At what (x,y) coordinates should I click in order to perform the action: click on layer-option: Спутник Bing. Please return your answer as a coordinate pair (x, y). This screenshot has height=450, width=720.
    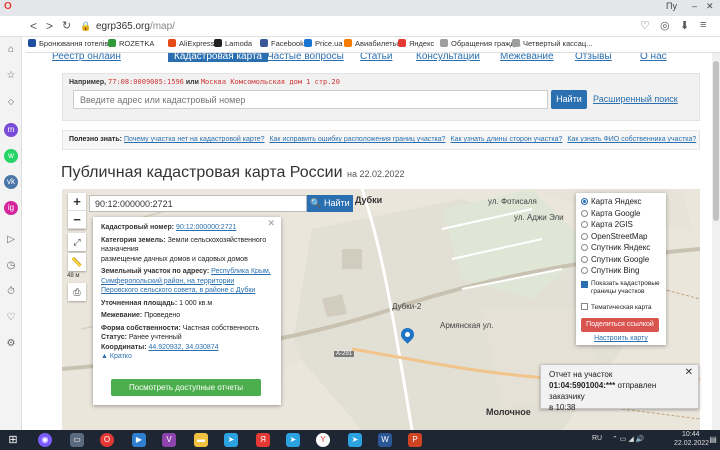
    Looking at the image, I should click on (621, 272).